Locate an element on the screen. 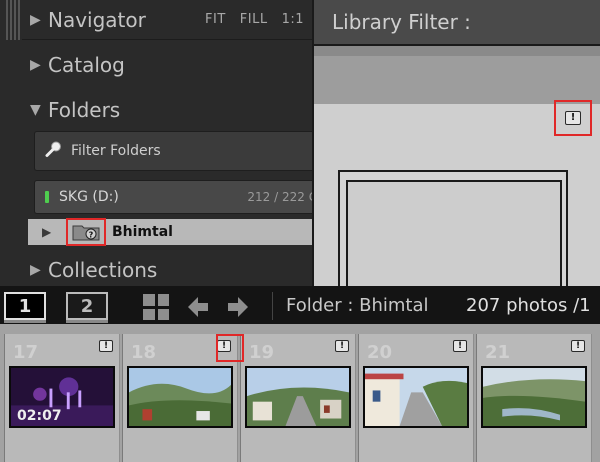  forward-arrow-icon is located at coordinates (238, 307).